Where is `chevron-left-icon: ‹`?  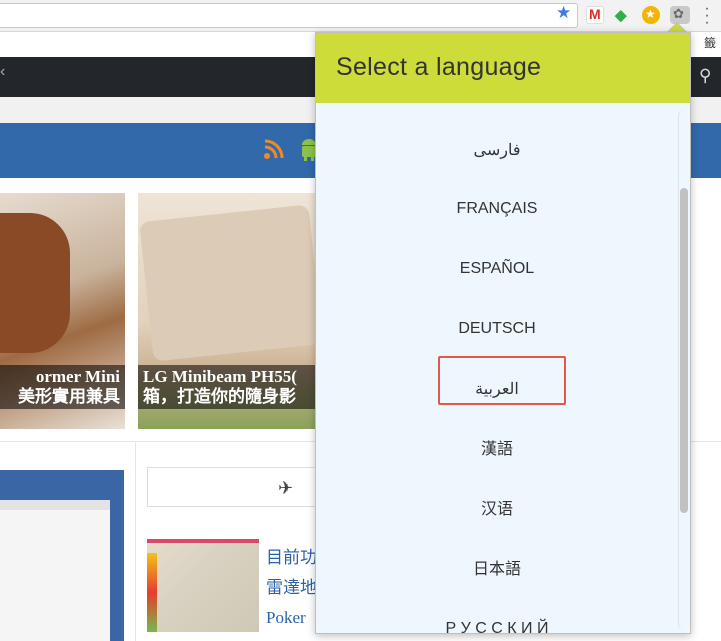 chevron-left-icon: ‹ is located at coordinates (2, 72).